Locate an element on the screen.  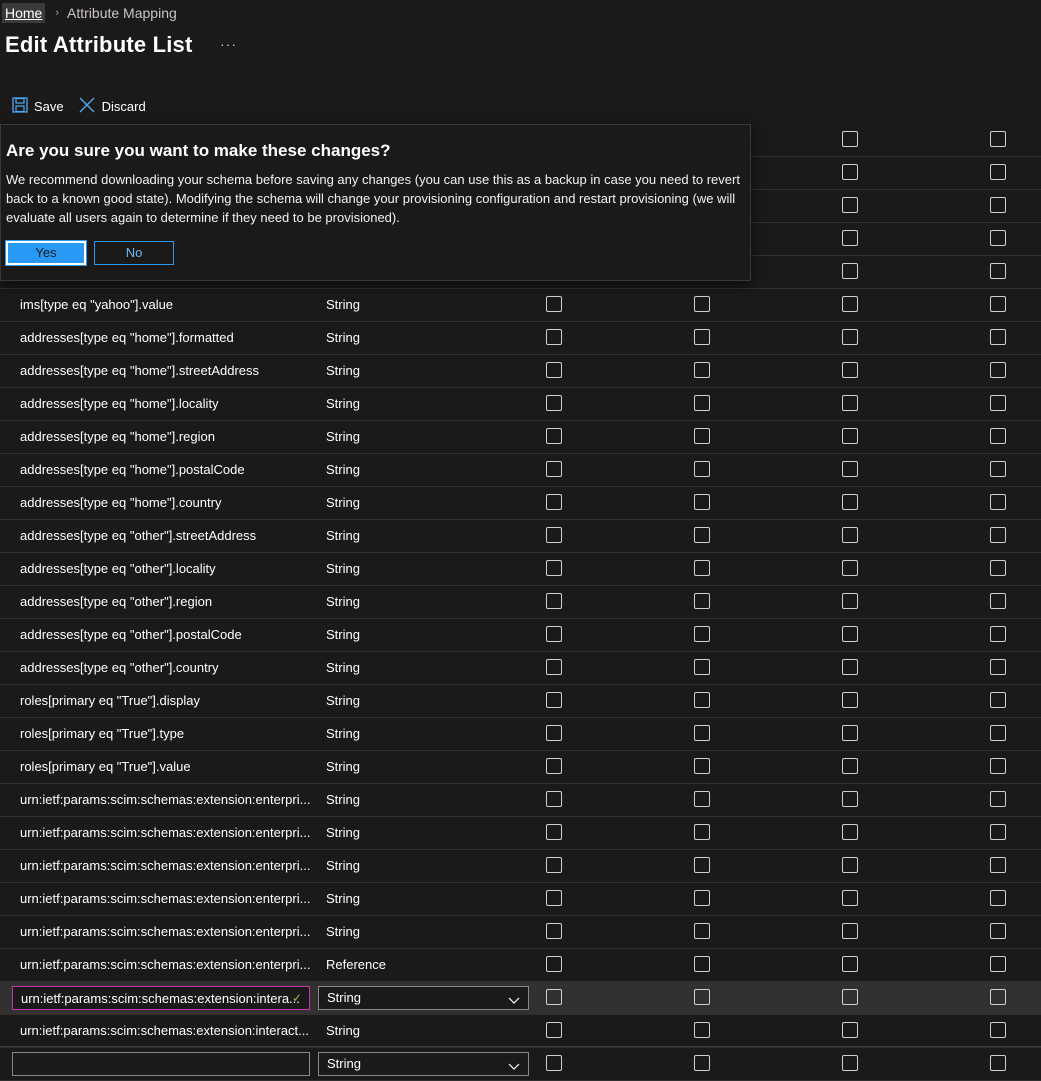
discard-button: Discard is located at coordinates (112, 106).